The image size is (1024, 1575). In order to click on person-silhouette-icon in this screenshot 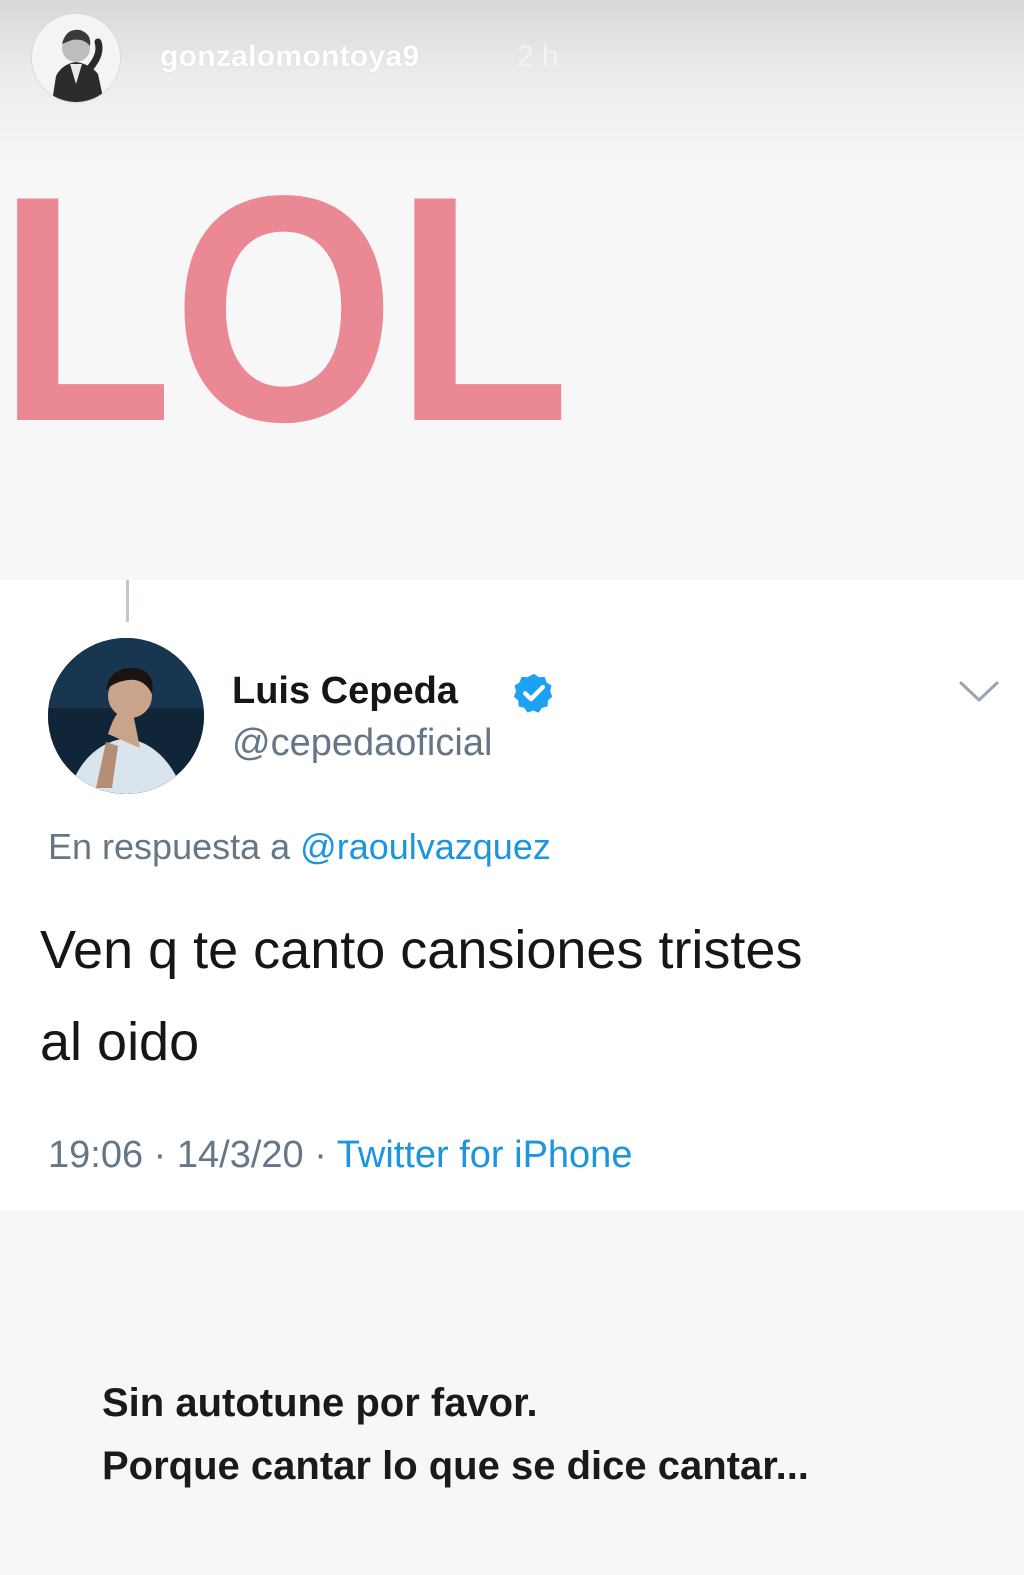, I will do `click(76, 58)`.